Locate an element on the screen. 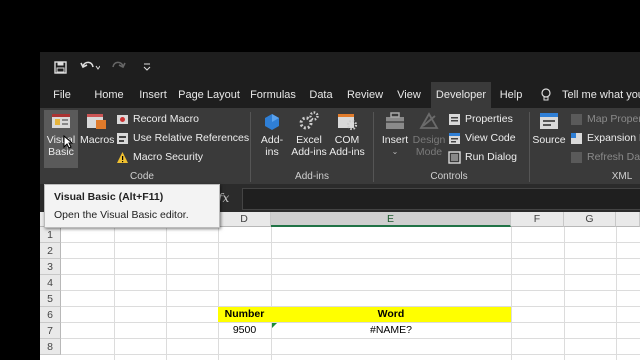  code-group-label: Code is located at coordinates (142, 176).